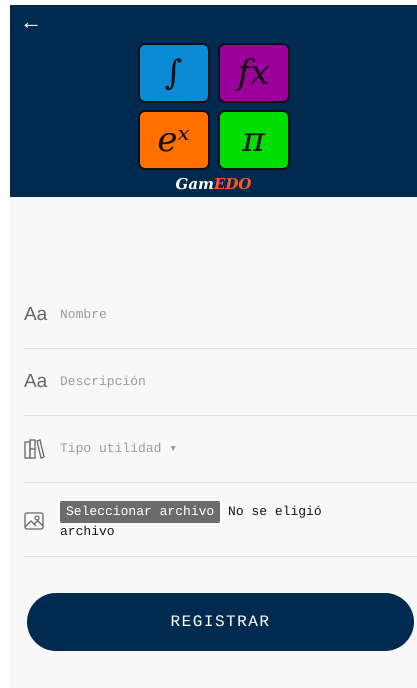 The height and width of the screenshot is (688, 417). I want to click on logo-tile: ∫, so click(174, 73).